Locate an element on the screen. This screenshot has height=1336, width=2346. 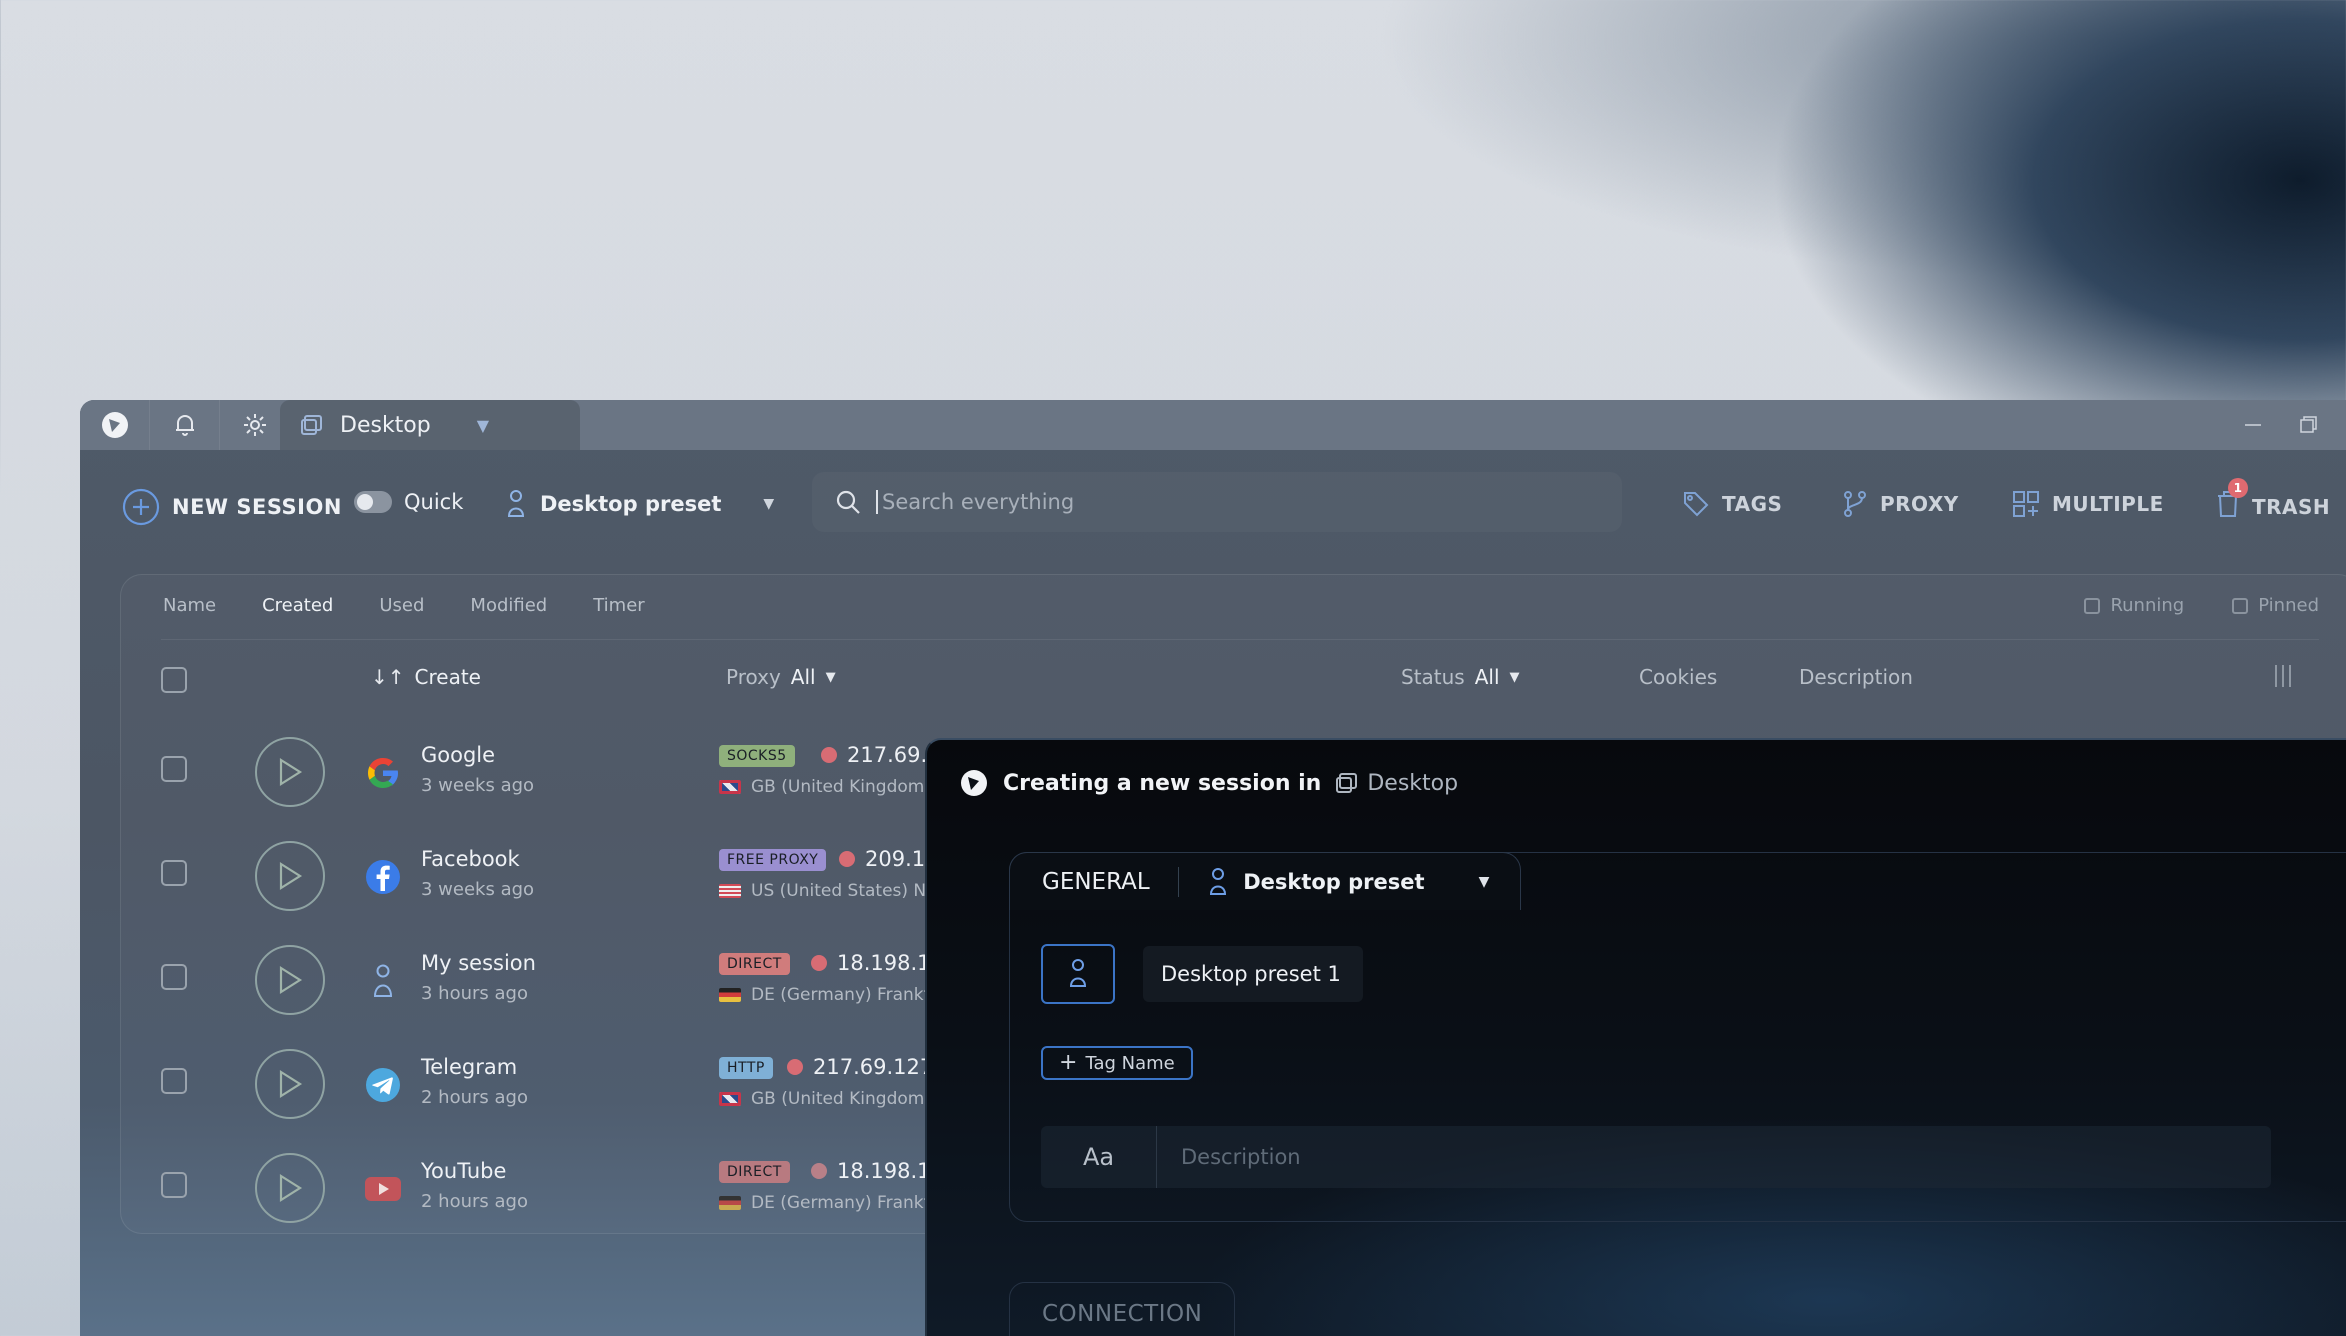
tab-created: Created is located at coordinates (297, 605).